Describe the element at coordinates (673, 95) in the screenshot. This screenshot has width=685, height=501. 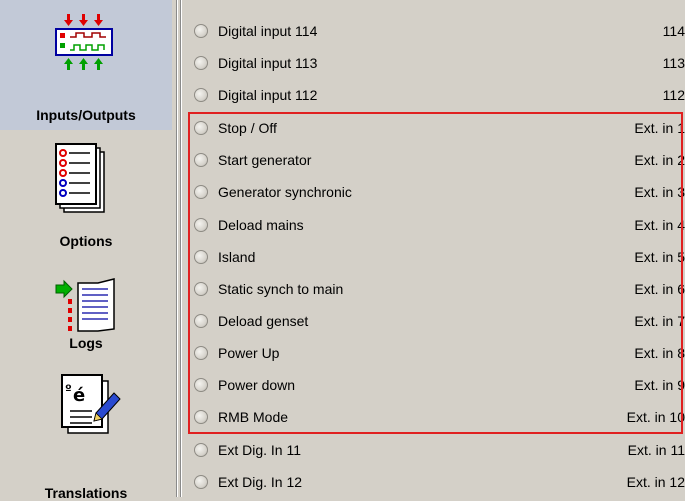
I see `list-item-value: 112` at that location.